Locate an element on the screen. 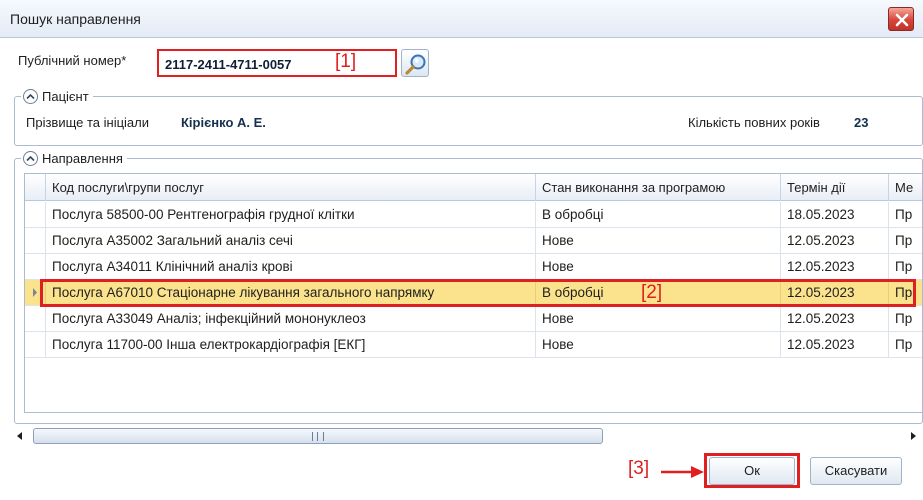 Image resolution: width=923 pixels, height=500 pixels. column-header-service: Код послуги\групи послуг is located at coordinates (290, 187).